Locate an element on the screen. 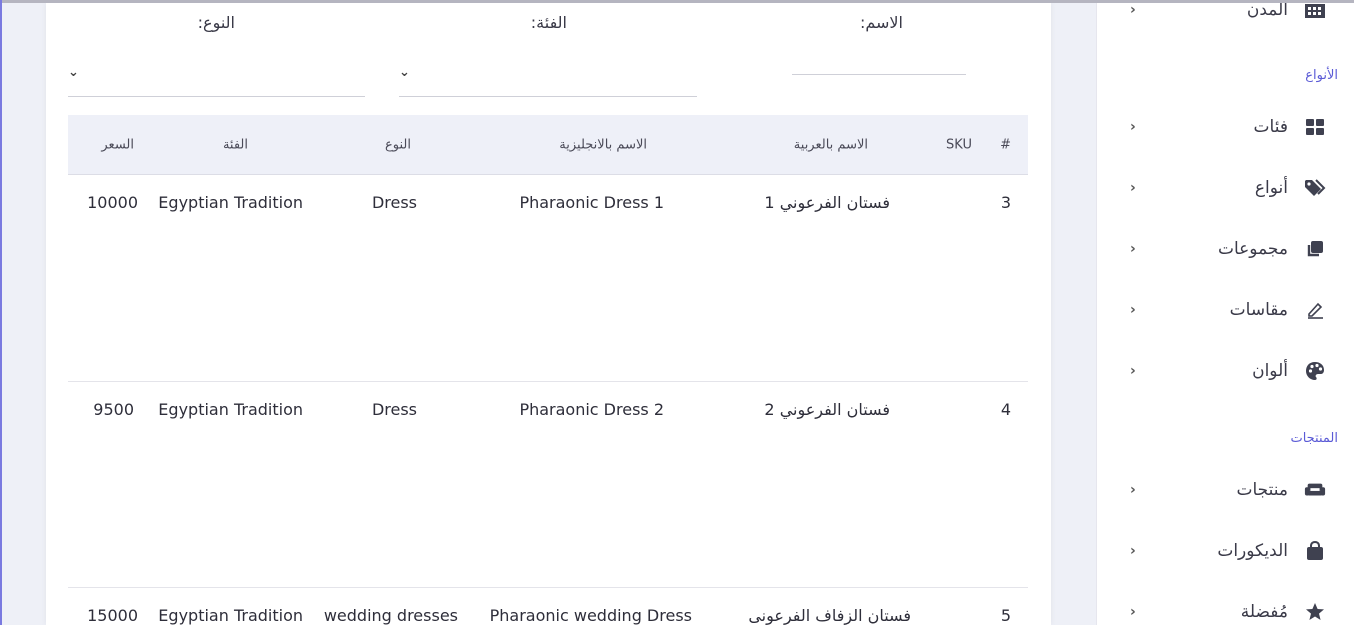 The image size is (1354, 625). sidebar-item-label: فئات is located at coordinates (1270, 127).